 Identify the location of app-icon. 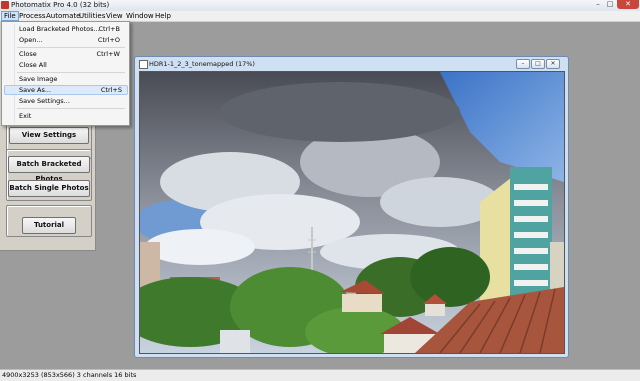
(5, 5).